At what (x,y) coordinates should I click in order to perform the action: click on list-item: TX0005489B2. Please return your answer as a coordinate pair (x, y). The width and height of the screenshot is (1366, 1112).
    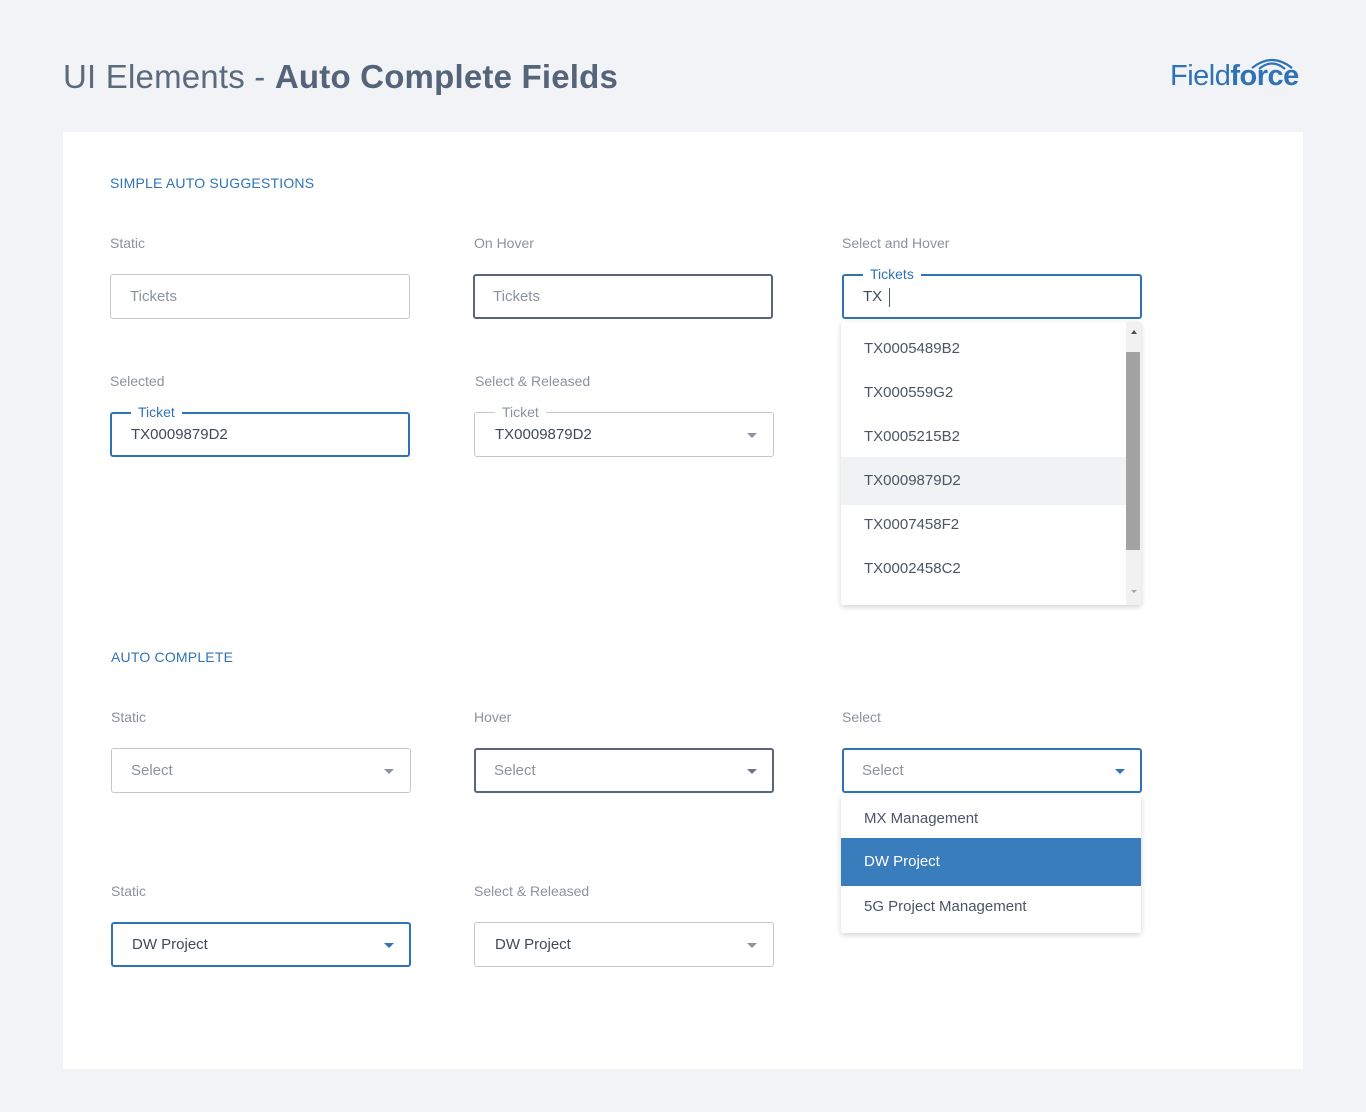
    Looking at the image, I should click on (983, 349).